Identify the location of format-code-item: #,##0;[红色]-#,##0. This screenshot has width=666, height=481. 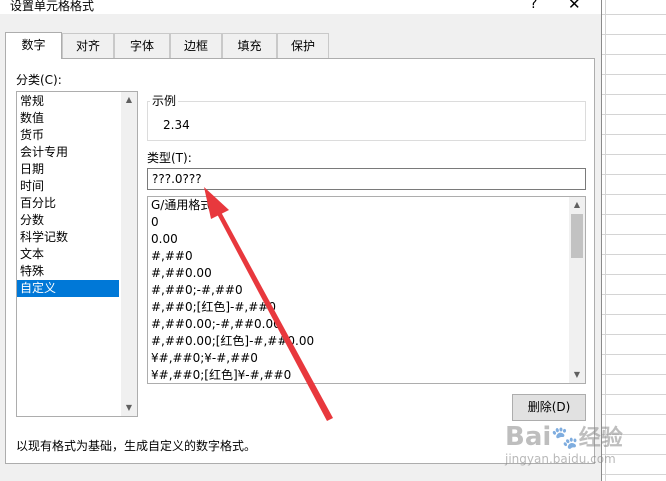
(366, 307).